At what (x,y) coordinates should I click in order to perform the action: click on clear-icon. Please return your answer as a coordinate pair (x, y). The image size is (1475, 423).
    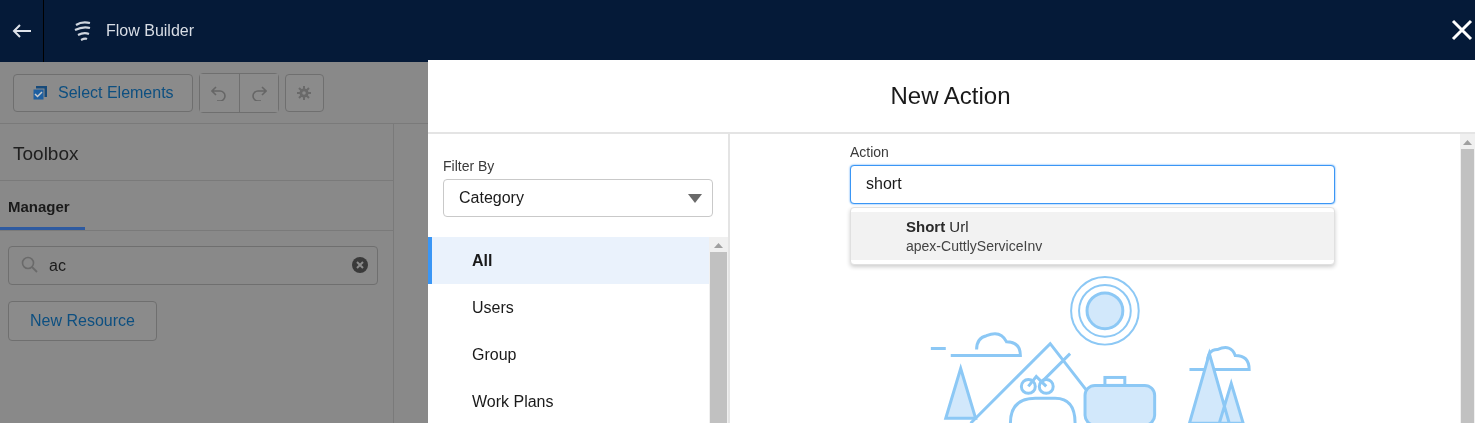
    Looking at the image, I should click on (360, 265).